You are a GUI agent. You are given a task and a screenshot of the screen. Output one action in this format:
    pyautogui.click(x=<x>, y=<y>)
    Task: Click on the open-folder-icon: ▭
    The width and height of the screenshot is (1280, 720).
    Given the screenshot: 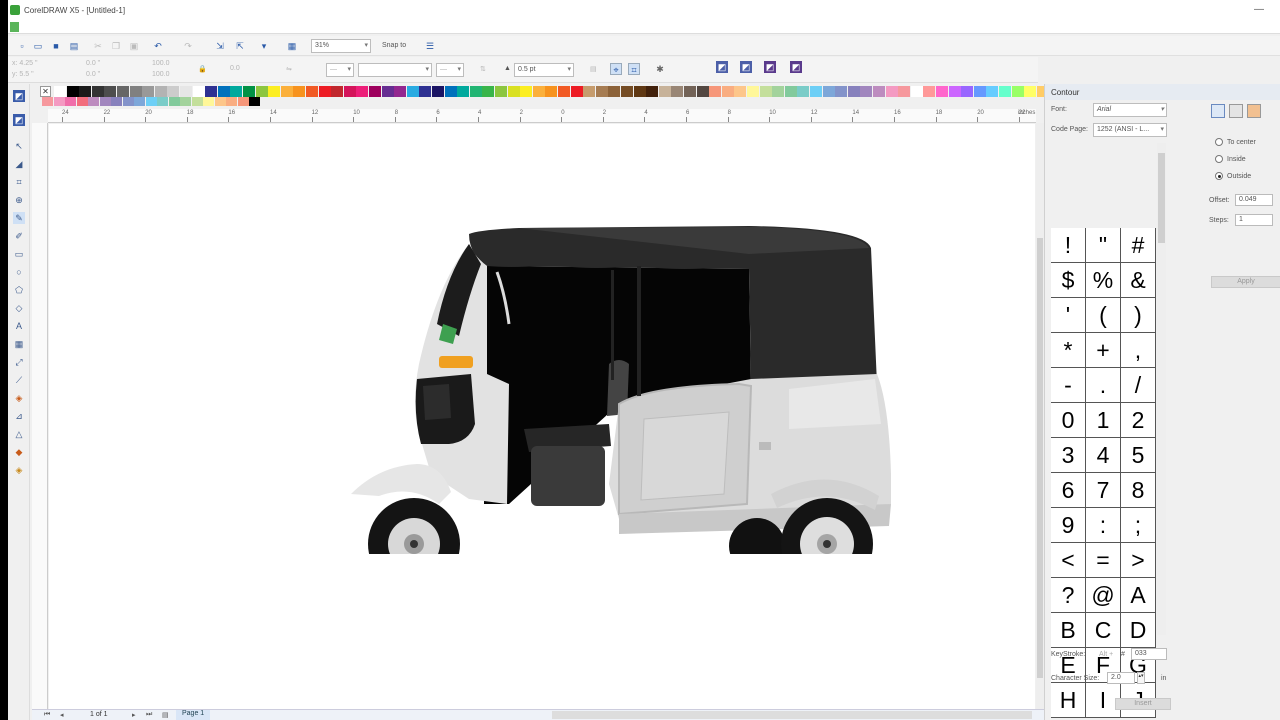 What is the action you would take?
    pyautogui.click(x=38, y=46)
    